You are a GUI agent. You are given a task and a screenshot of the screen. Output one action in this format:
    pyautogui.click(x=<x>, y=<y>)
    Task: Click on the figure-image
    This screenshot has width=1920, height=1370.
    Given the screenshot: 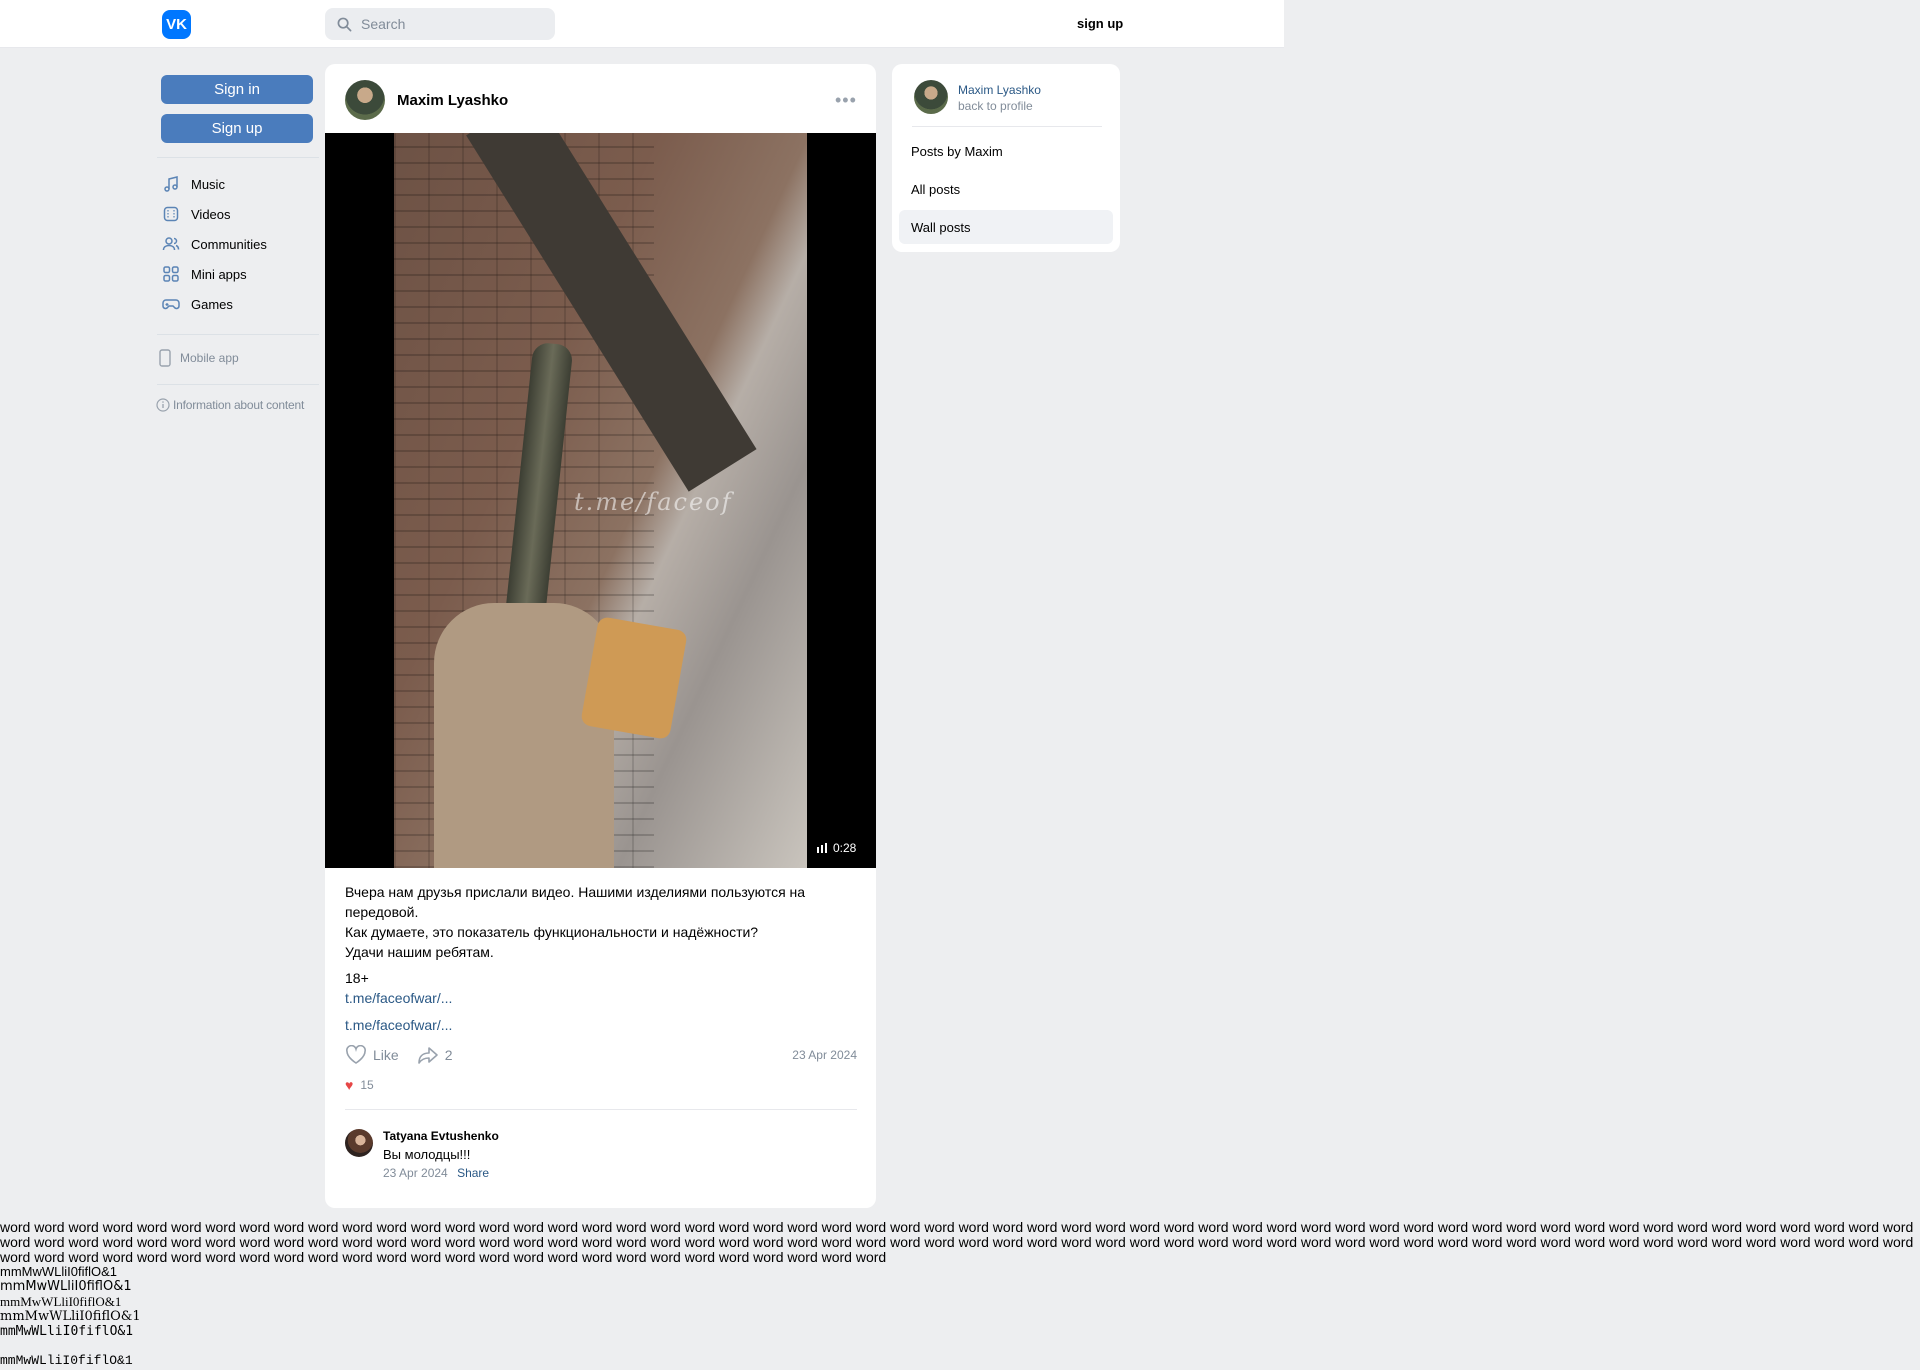 What is the action you would take?
    pyautogui.click(x=524, y=735)
    